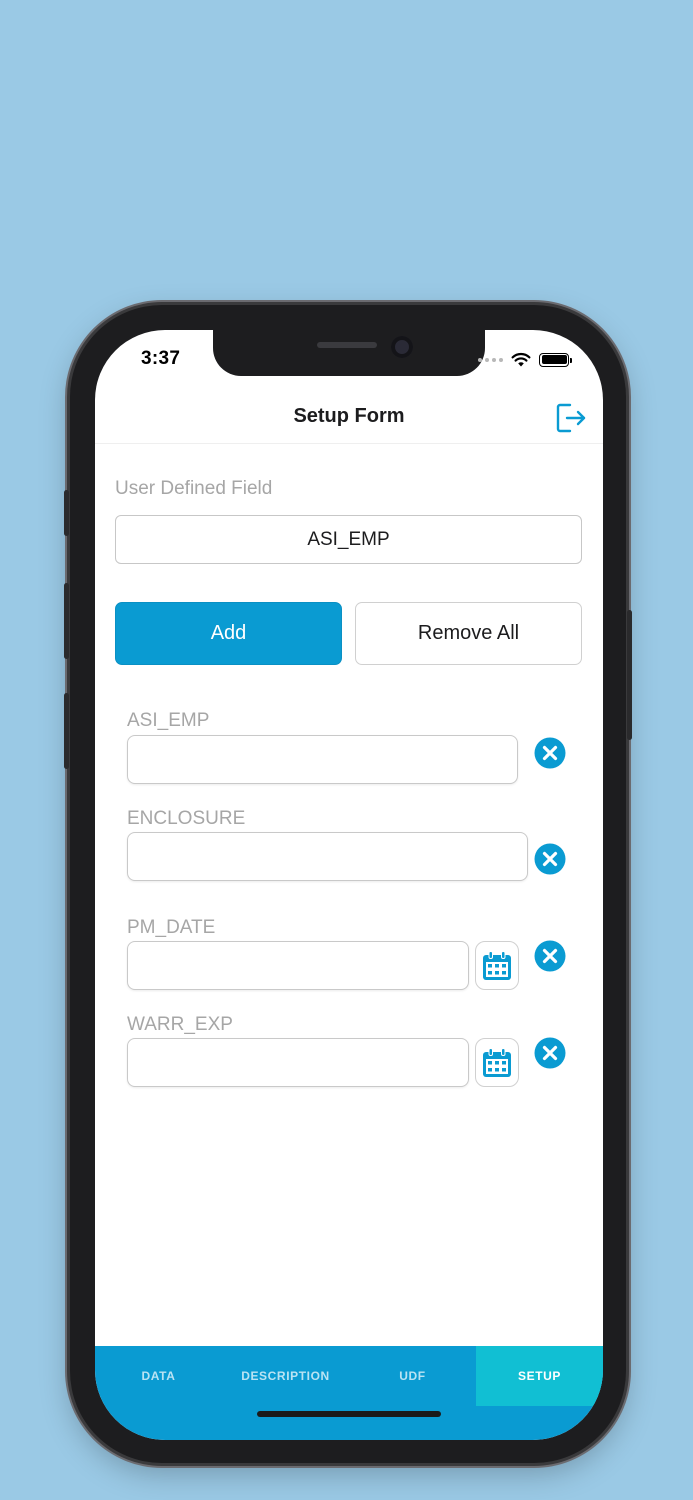 The width and height of the screenshot is (693, 1500). Describe the element at coordinates (66, 621) in the screenshot. I see `volume-up-button` at that location.